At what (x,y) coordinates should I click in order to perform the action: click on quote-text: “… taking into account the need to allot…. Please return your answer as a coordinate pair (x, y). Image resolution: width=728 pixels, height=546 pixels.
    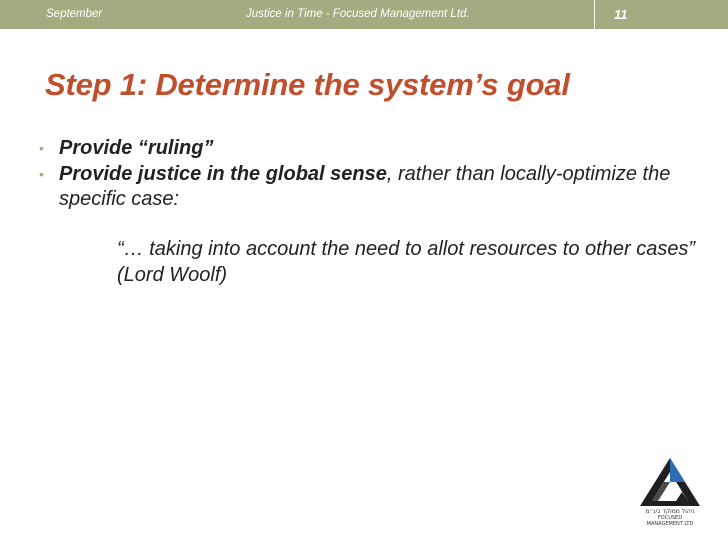
    Looking at the image, I should click on (406, 262).